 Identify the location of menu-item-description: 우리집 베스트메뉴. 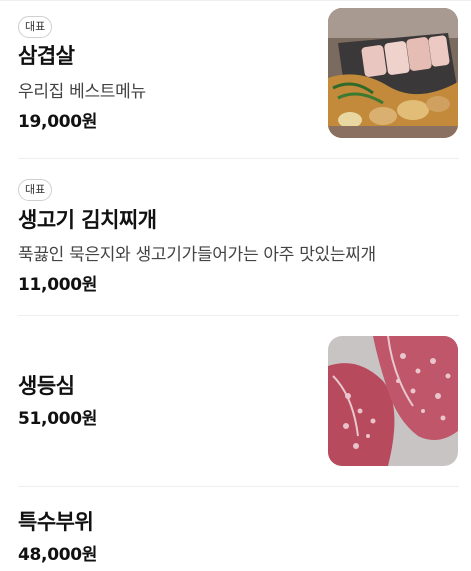
(82, 92).